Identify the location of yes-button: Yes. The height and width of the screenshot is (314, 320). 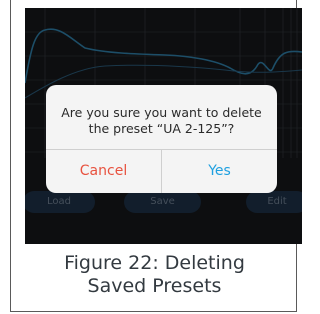
(219, 171).